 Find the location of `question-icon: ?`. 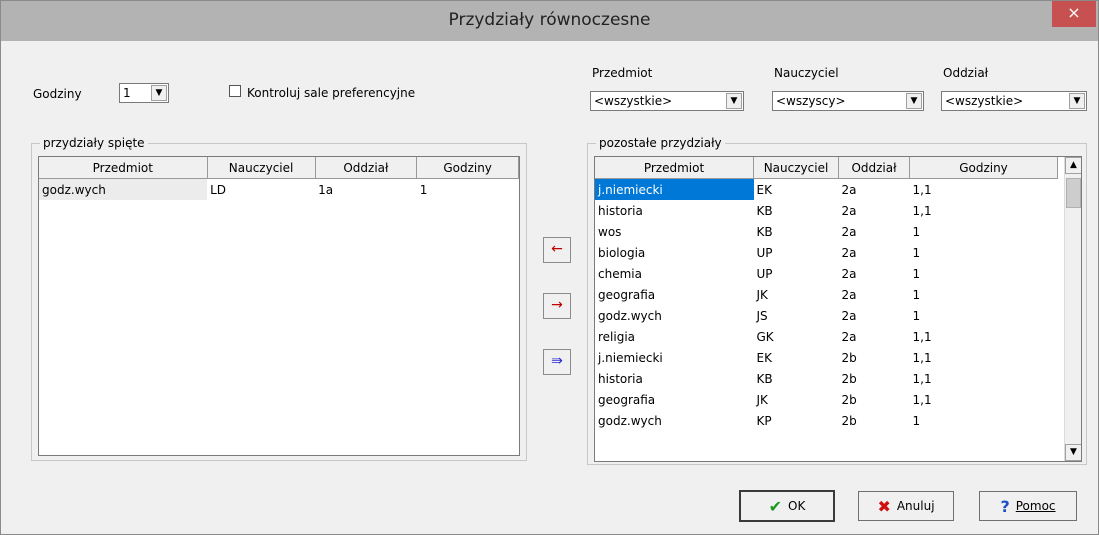

question-icon: ? is located at coordinates (1005, 506).